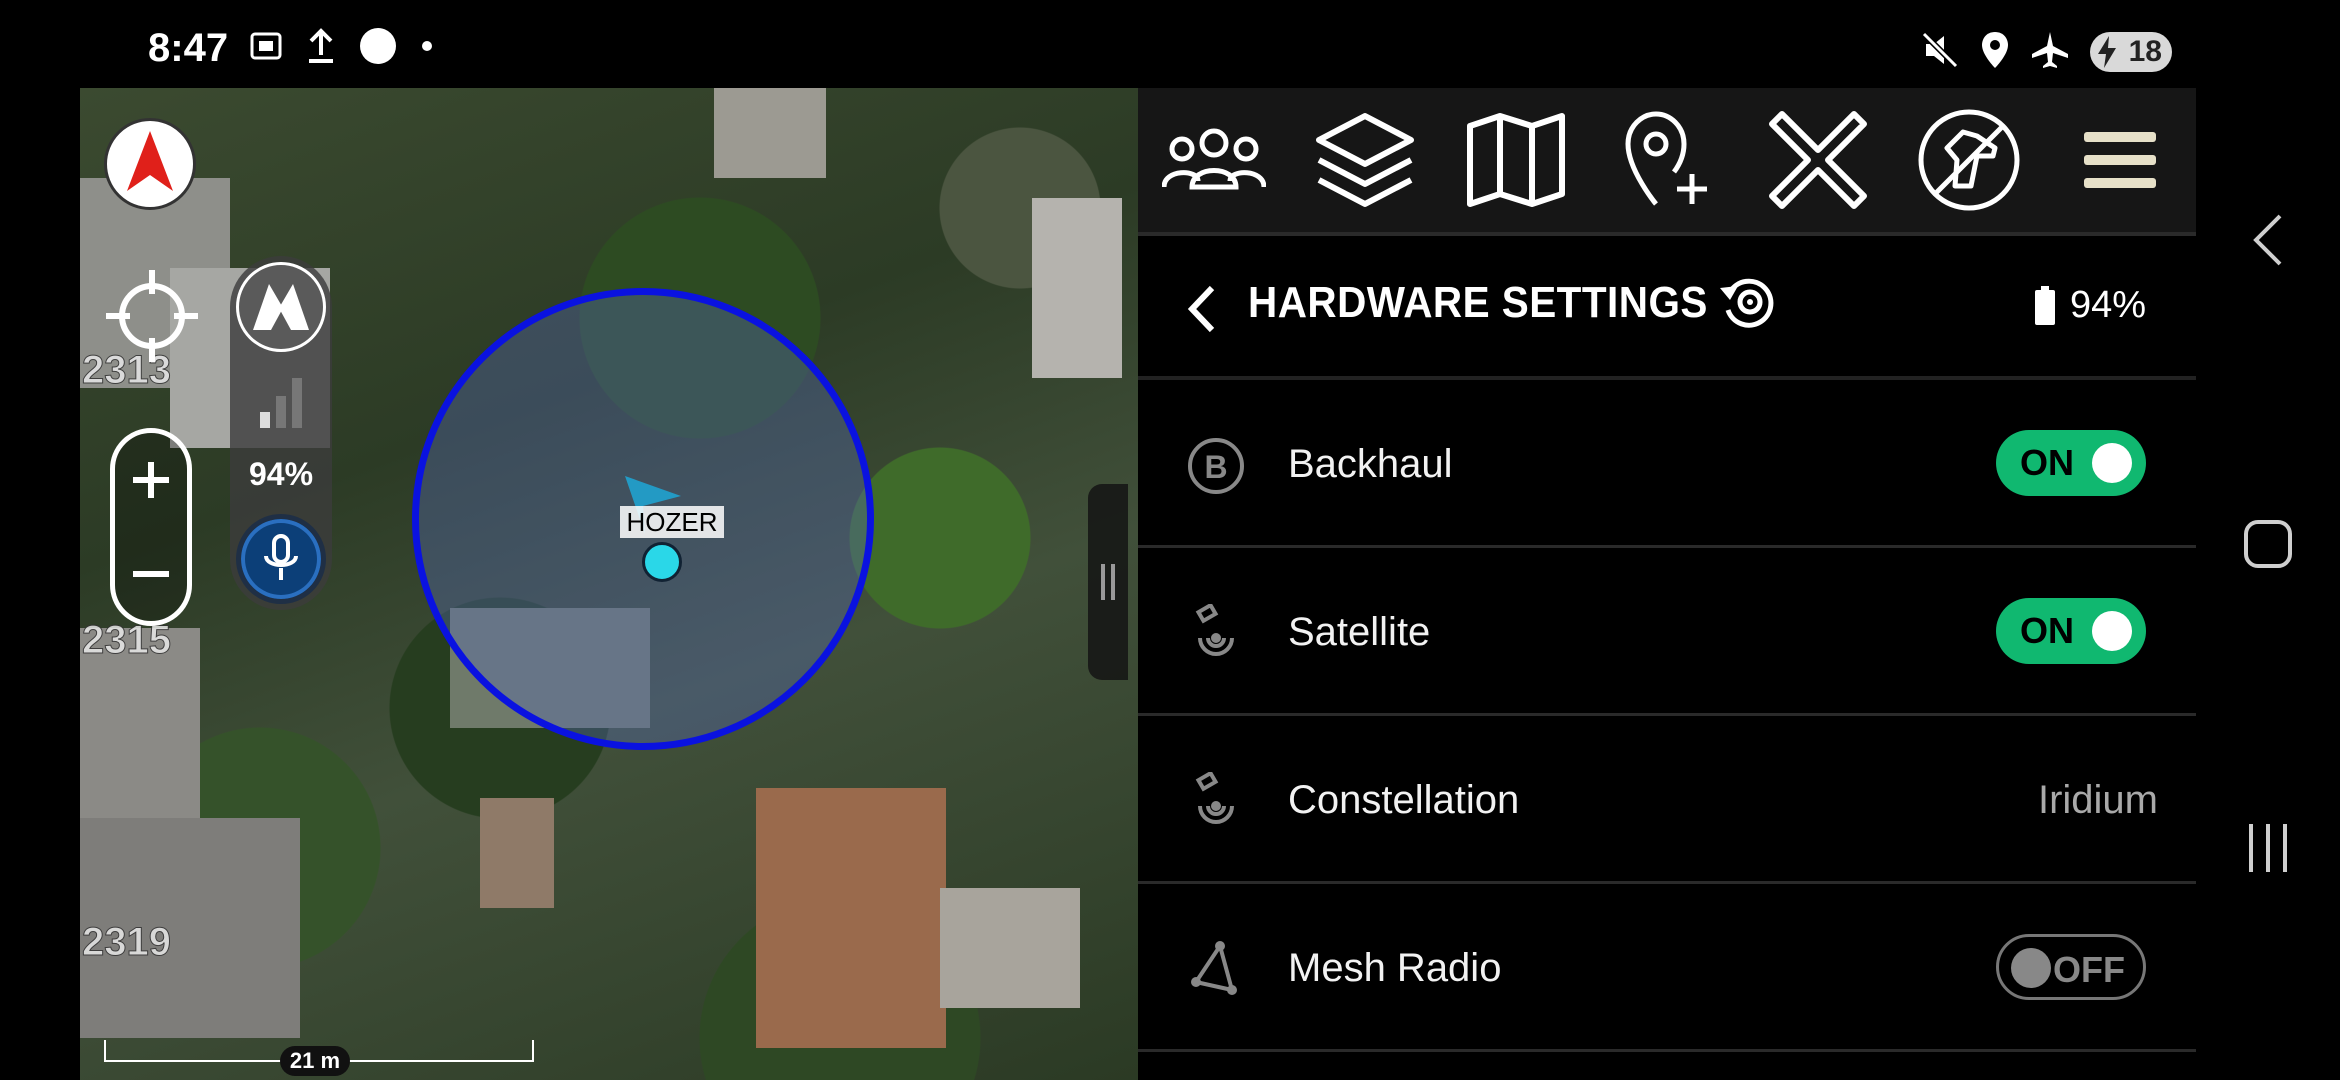 The image size is (2340, 1080). What do you see at coordinates (152, 318) in the screenshot?
I see `recenter-crosshair-icon` at bounding box center [152, 318].